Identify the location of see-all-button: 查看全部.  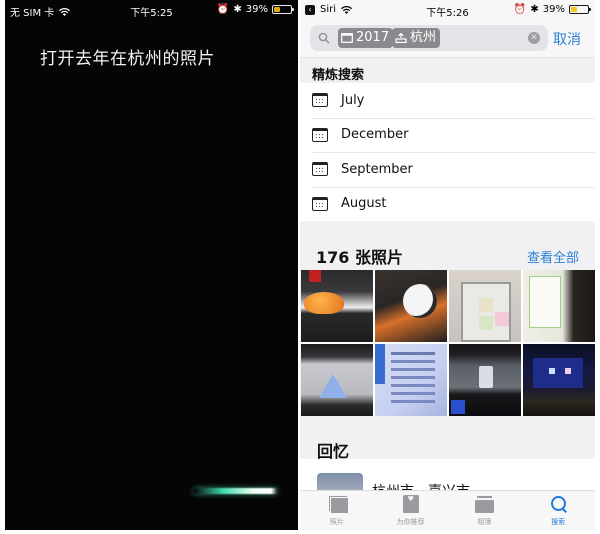
(553, 256).